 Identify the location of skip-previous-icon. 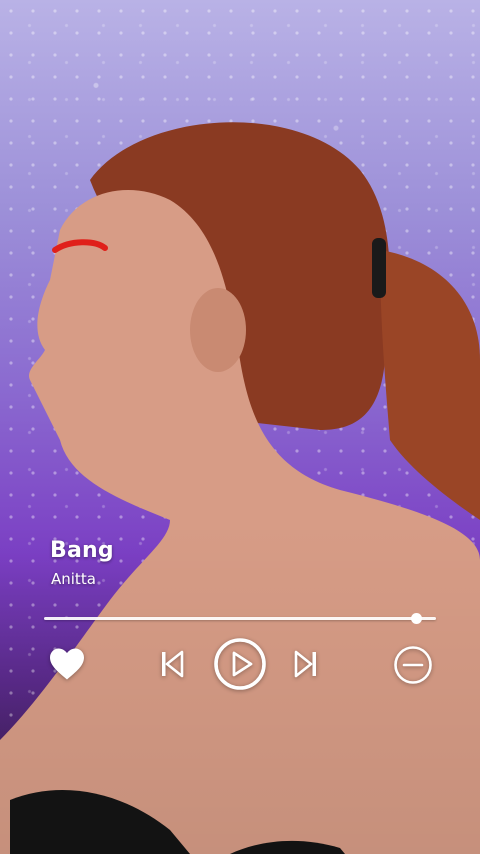
(173, 664).